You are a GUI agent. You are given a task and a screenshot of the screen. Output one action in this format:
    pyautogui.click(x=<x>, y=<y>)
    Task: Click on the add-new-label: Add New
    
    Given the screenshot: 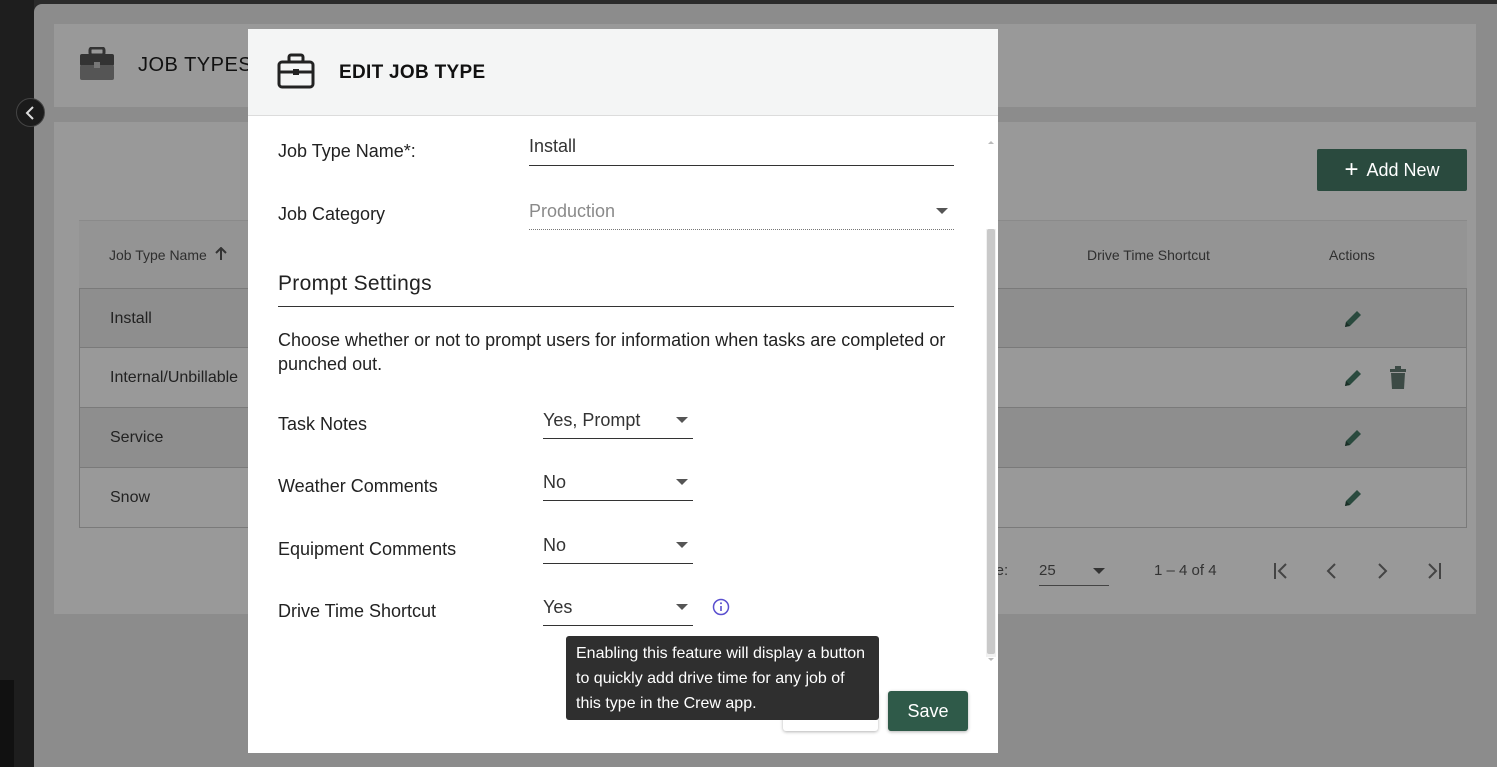 What is the action you would take?
    pyautogui.click(x=1403, y=169)
    